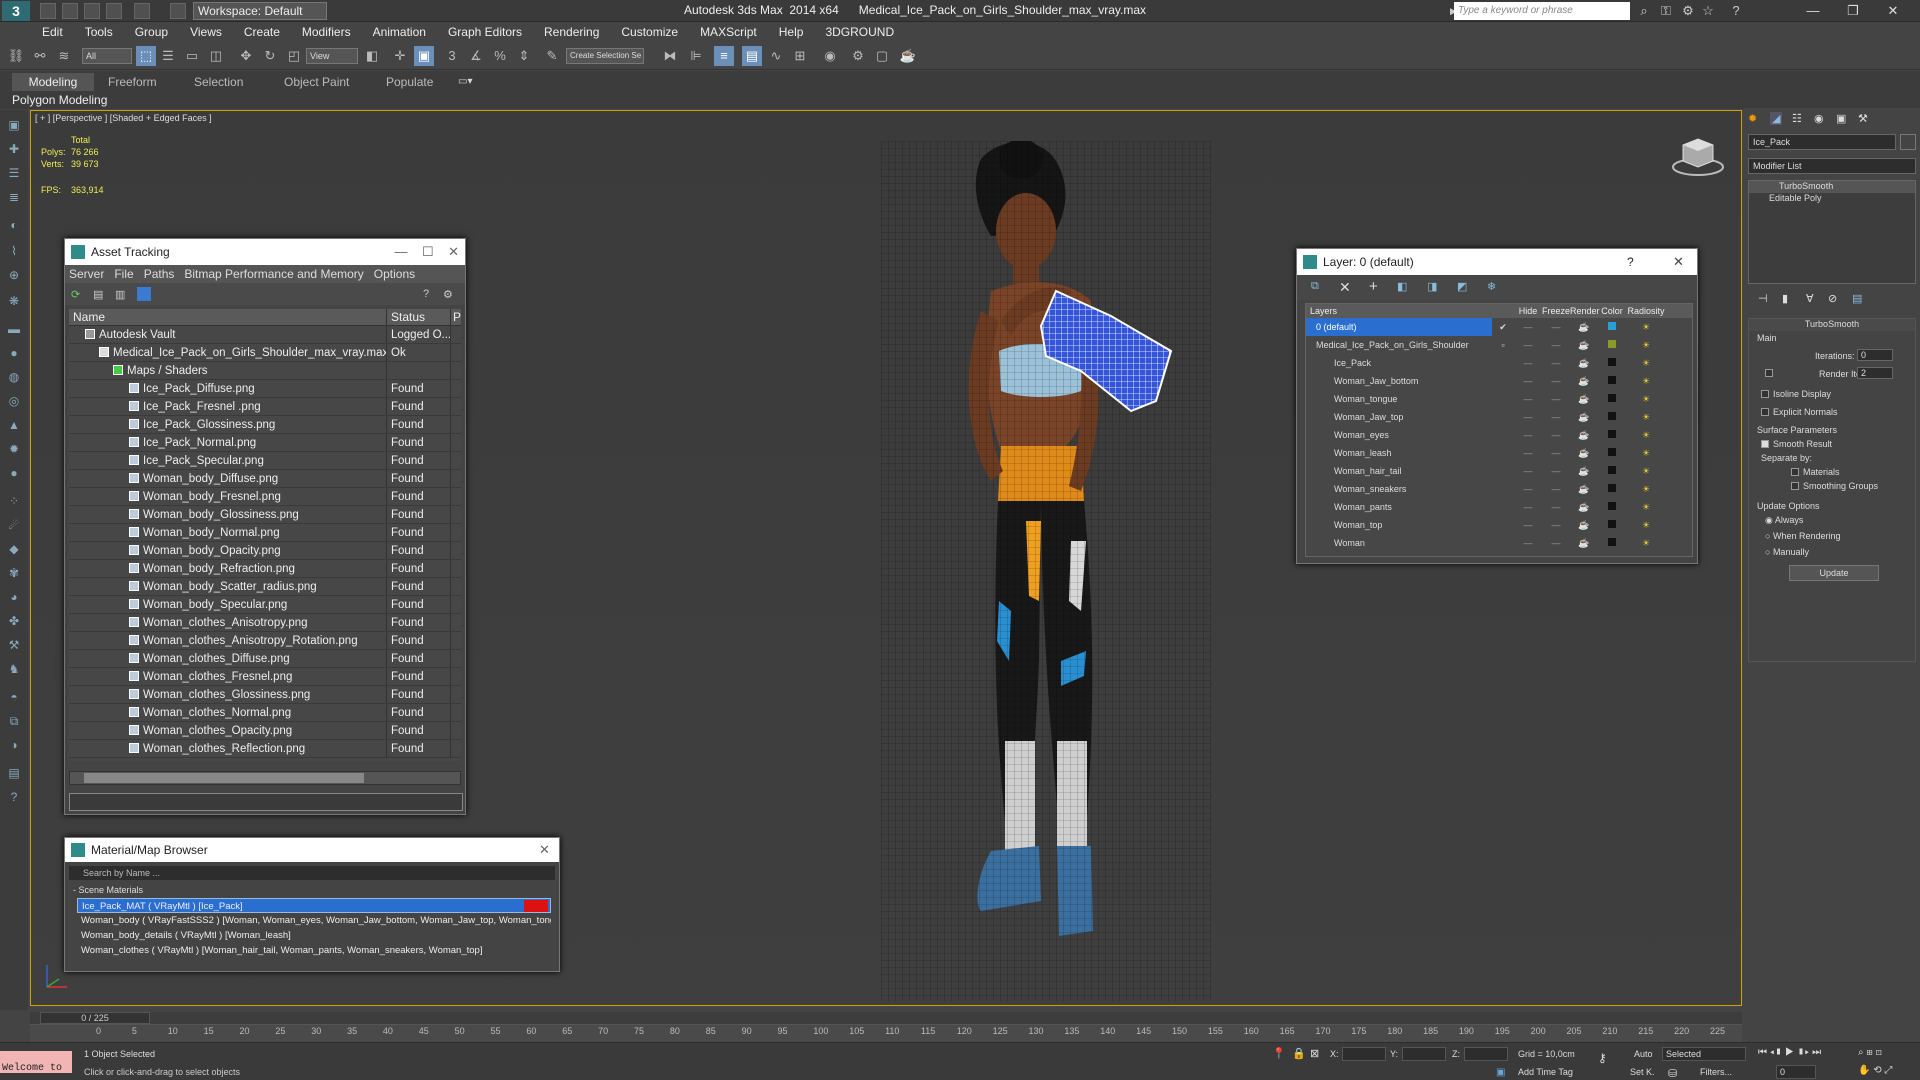  Describe the element at coordinates (1796, 394) in the screenshot. I see `isoline-display-checkbox: Isoline Display` at that location.